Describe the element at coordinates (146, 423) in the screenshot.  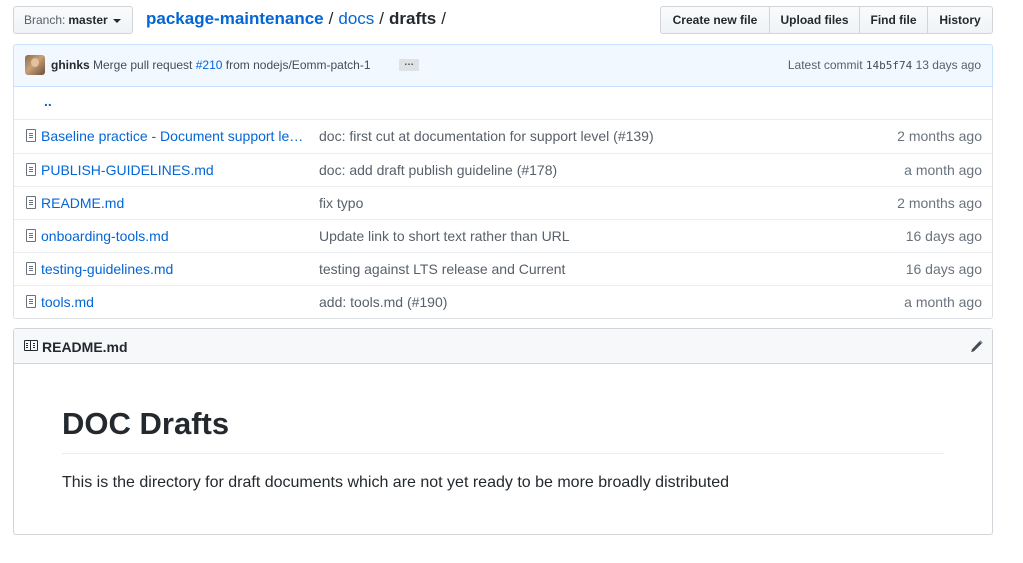
I see `readme-heading: DOC Drafts` at that location.